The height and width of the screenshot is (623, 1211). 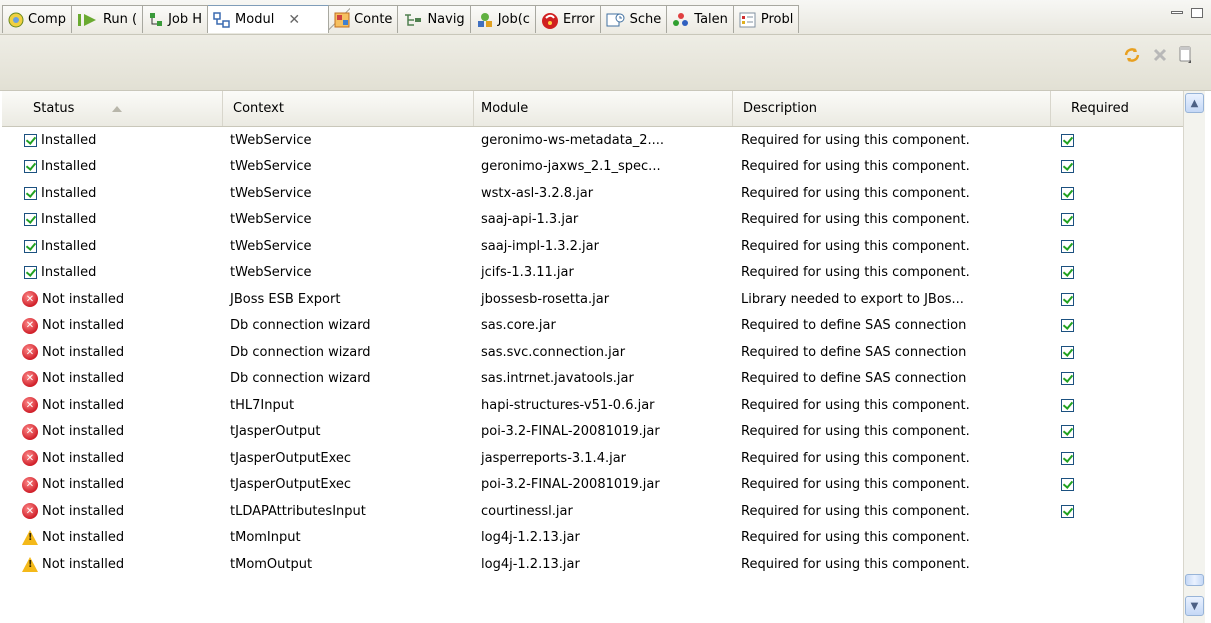 I want to click on tab-label: Conte, so click(x=373, y=19).